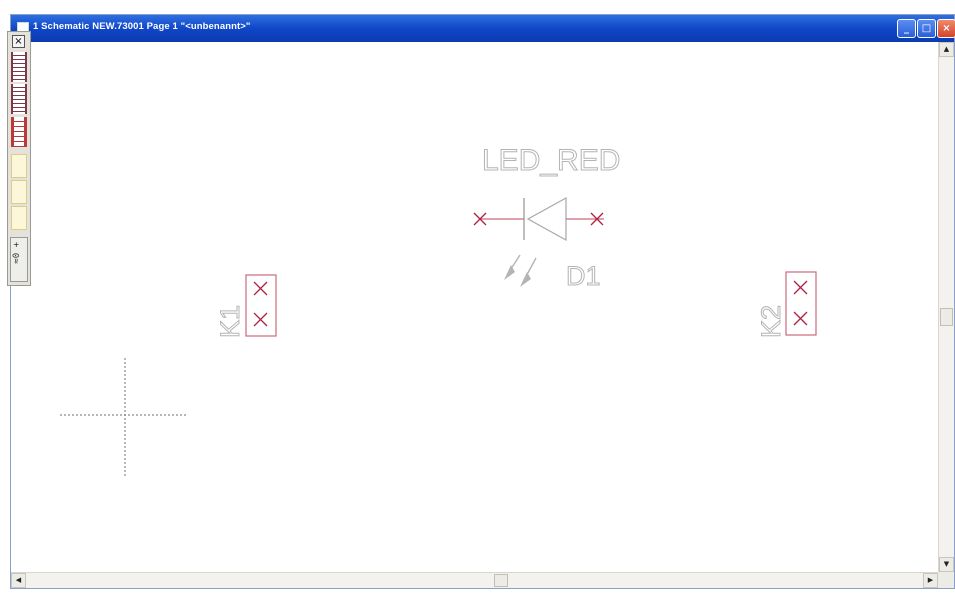 The height and width of the screenshot is (600, 955). I want to click on bus-tool-button, so click(19, 99).